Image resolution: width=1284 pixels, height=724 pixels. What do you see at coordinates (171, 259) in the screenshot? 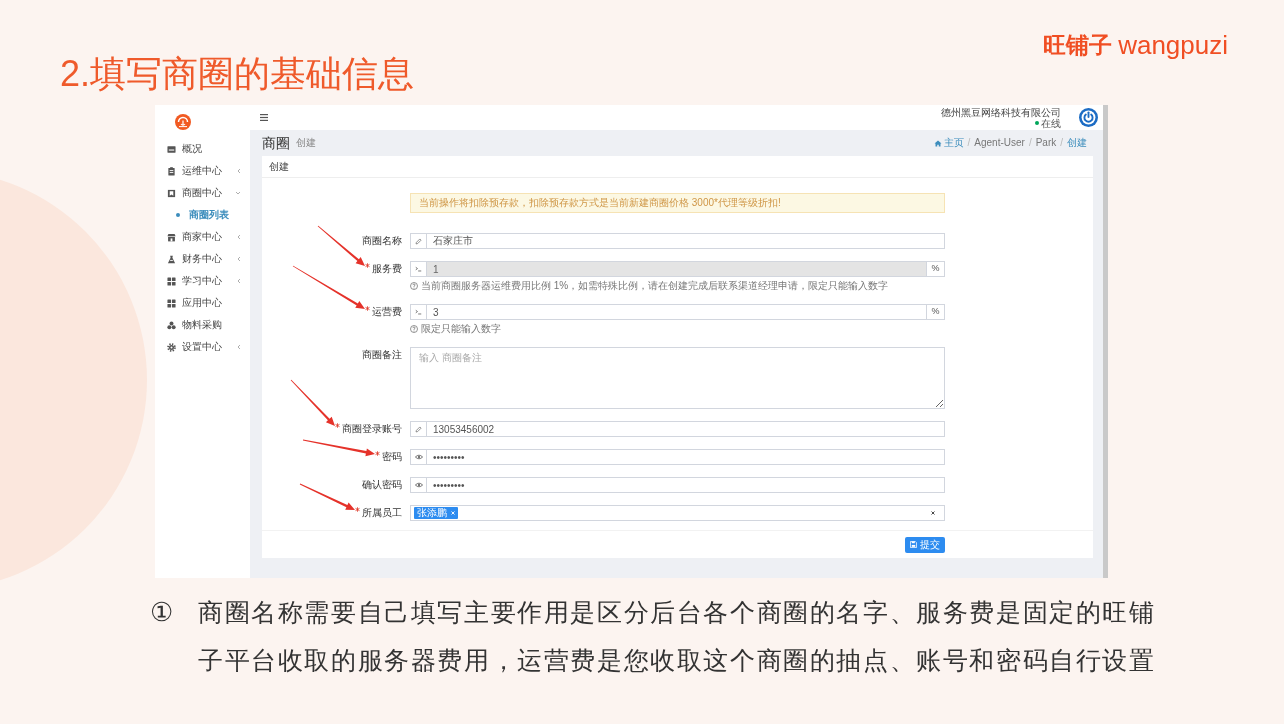
I see `flask-icon` at bounding box center [171, 259].